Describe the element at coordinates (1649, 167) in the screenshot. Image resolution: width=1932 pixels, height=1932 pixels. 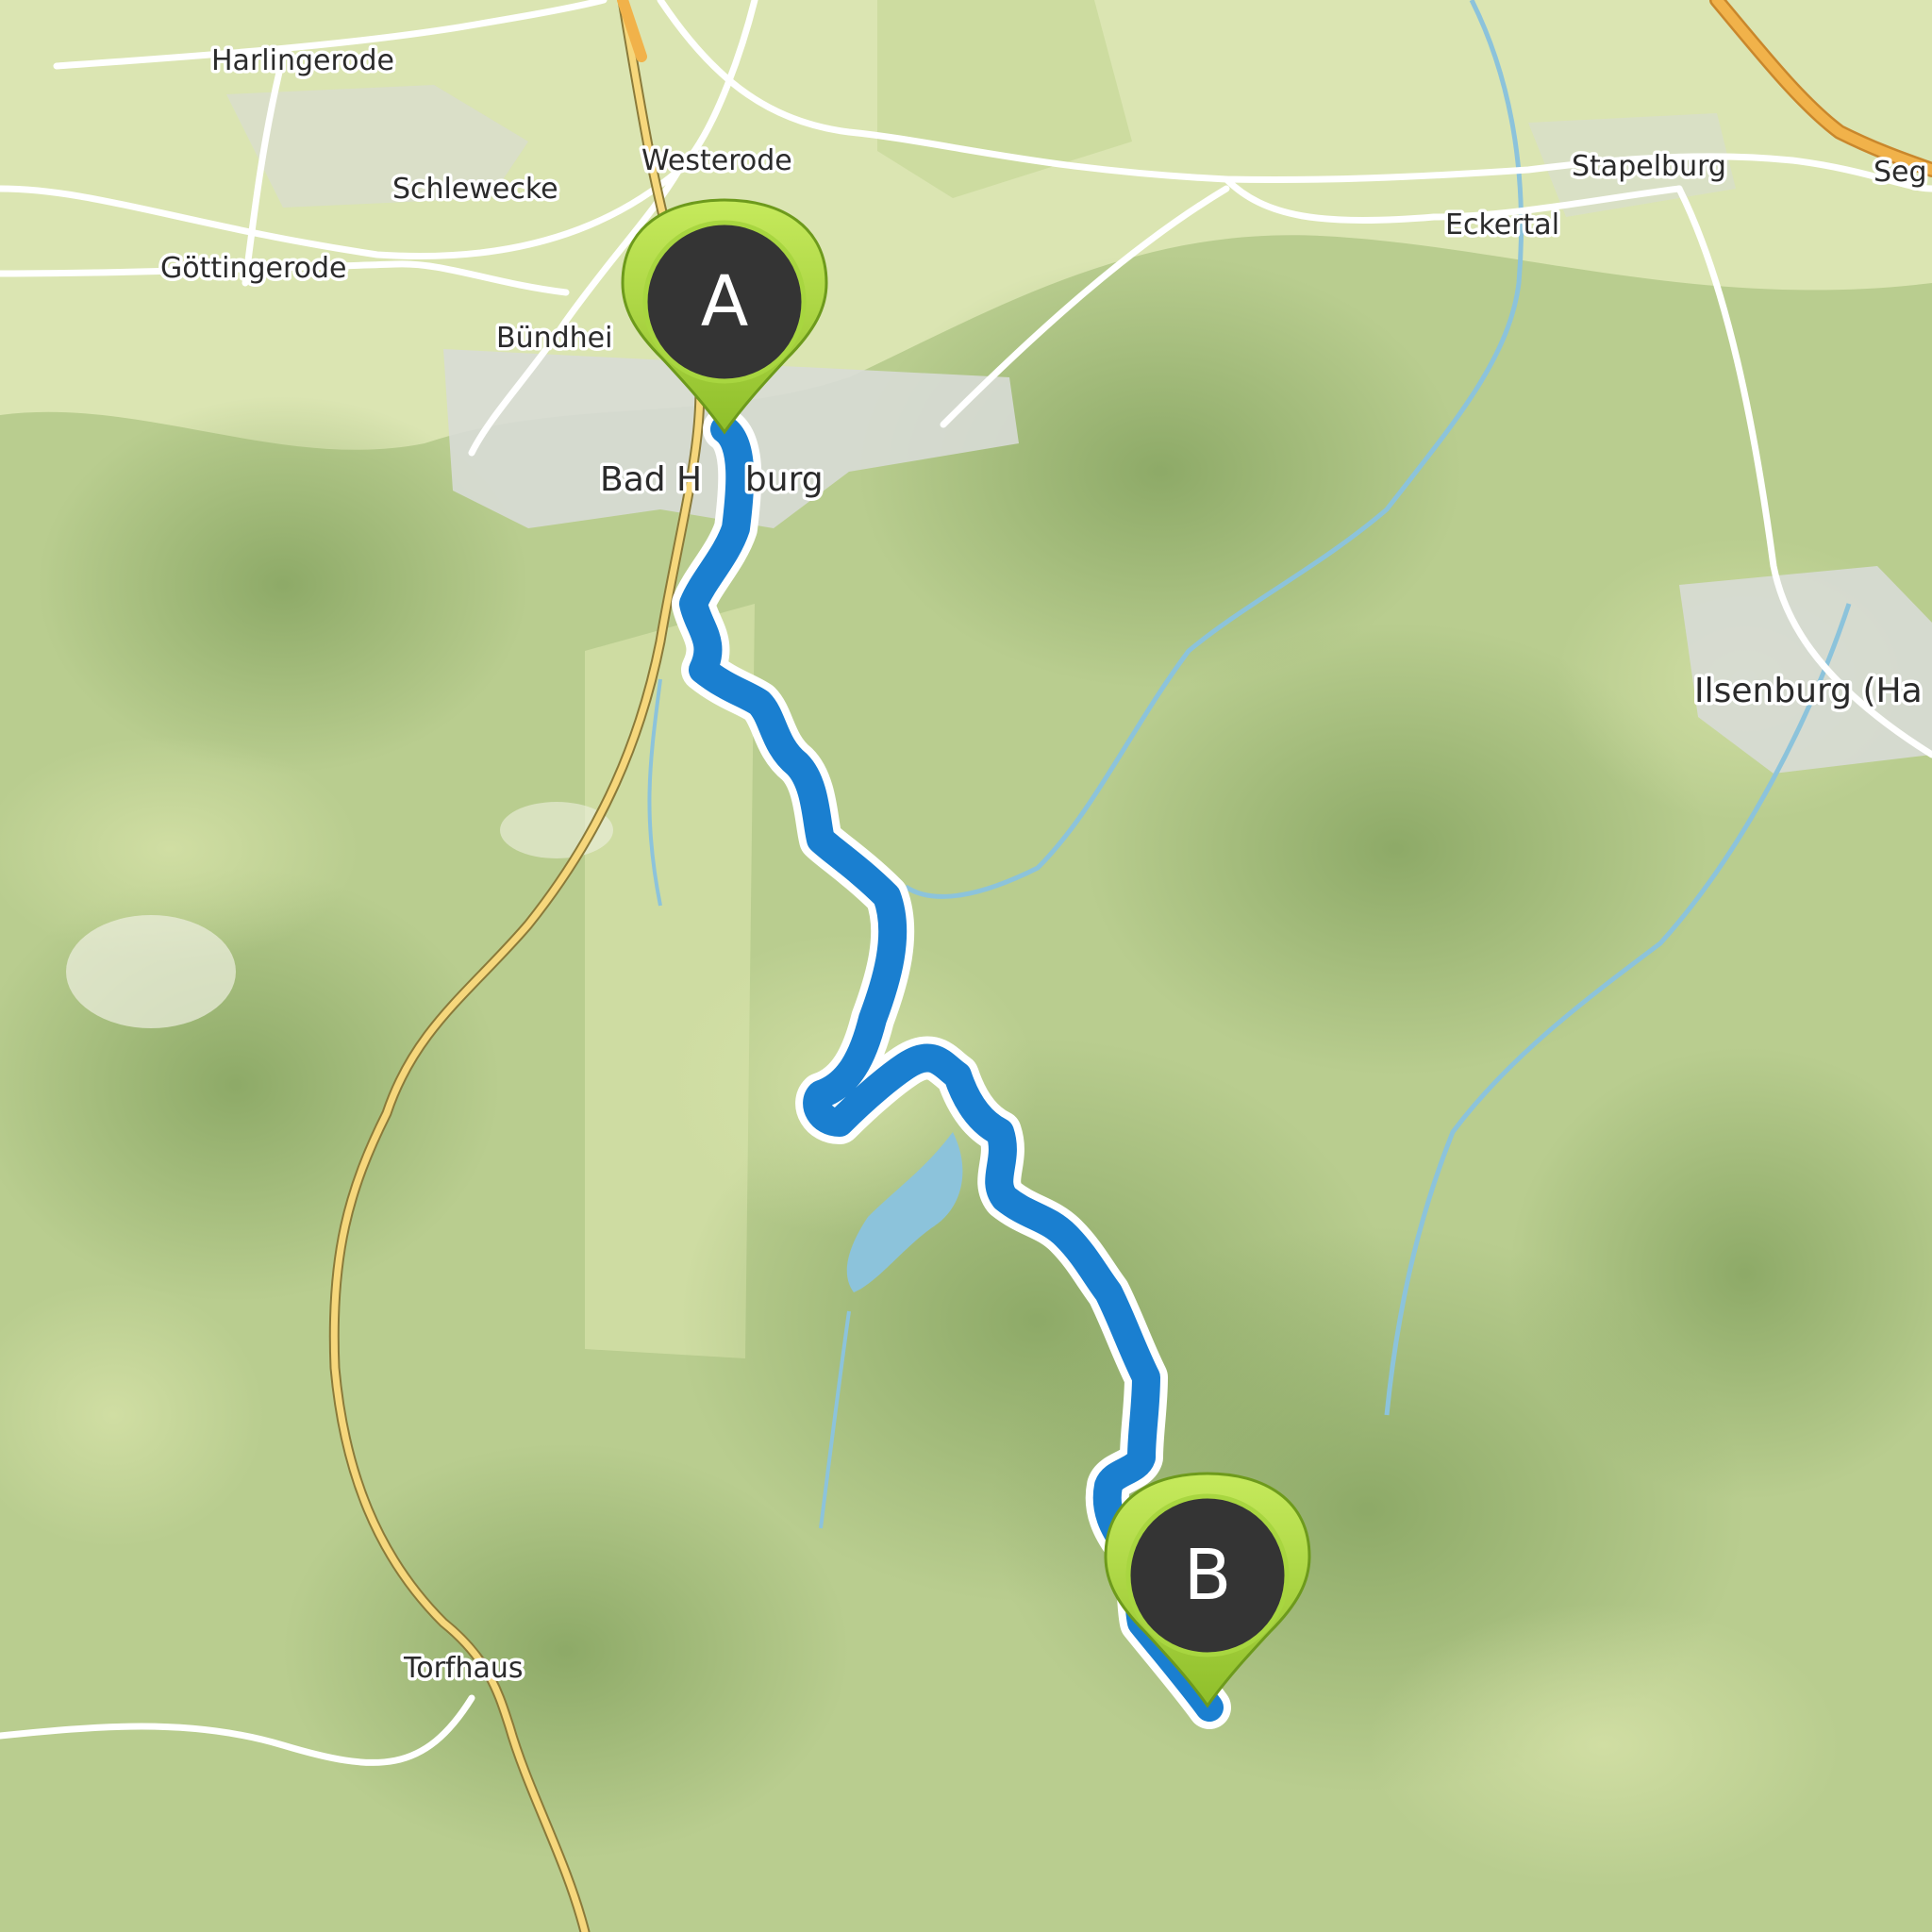
I see `place-label-stapelburg: Stapelburg` at that location.